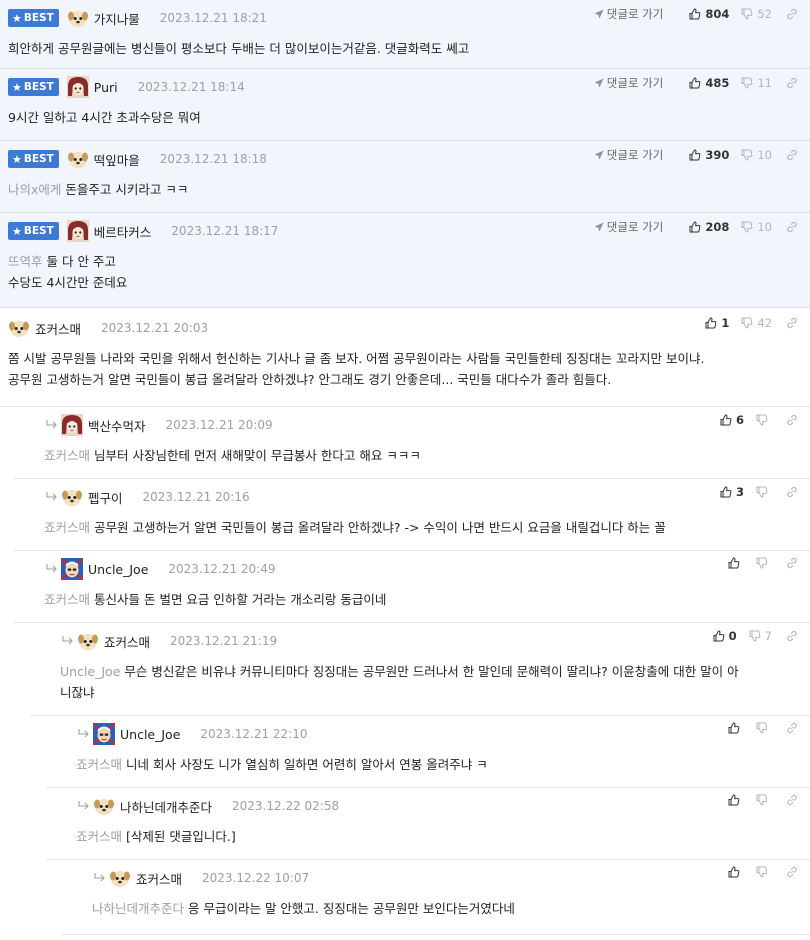 The image size is (810, 940). I want to click on comment-actions: 댓글로 가기 390 10, so click(696, 155).